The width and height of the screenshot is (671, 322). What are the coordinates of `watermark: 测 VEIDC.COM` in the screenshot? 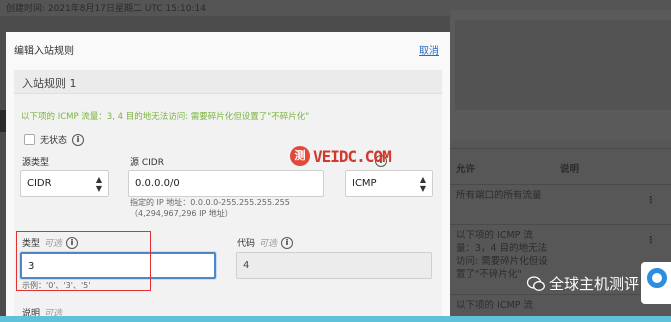 It's located at (341, 156).